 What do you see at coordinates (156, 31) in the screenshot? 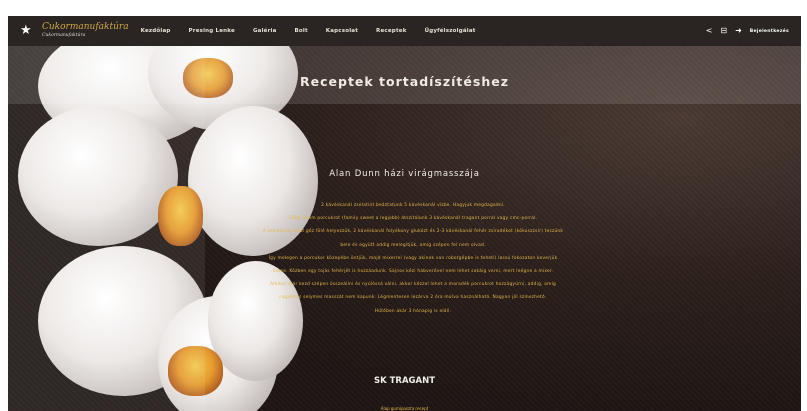
I see `menu-item-home: Kezdőlap` at bounding box center [156, 31].